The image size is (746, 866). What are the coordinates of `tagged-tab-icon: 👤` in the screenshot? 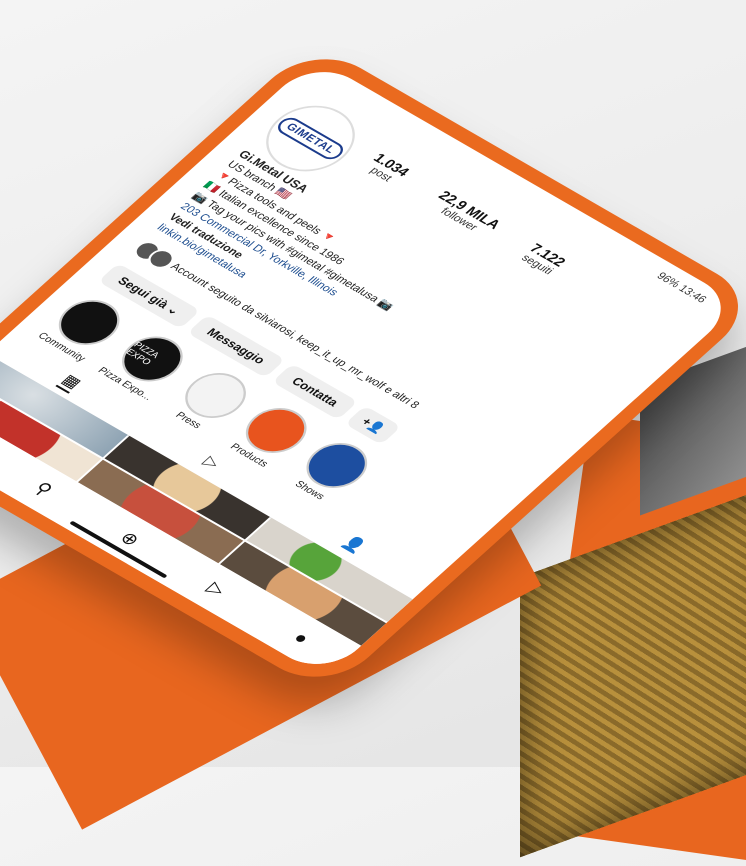 It's located at (353, 545).